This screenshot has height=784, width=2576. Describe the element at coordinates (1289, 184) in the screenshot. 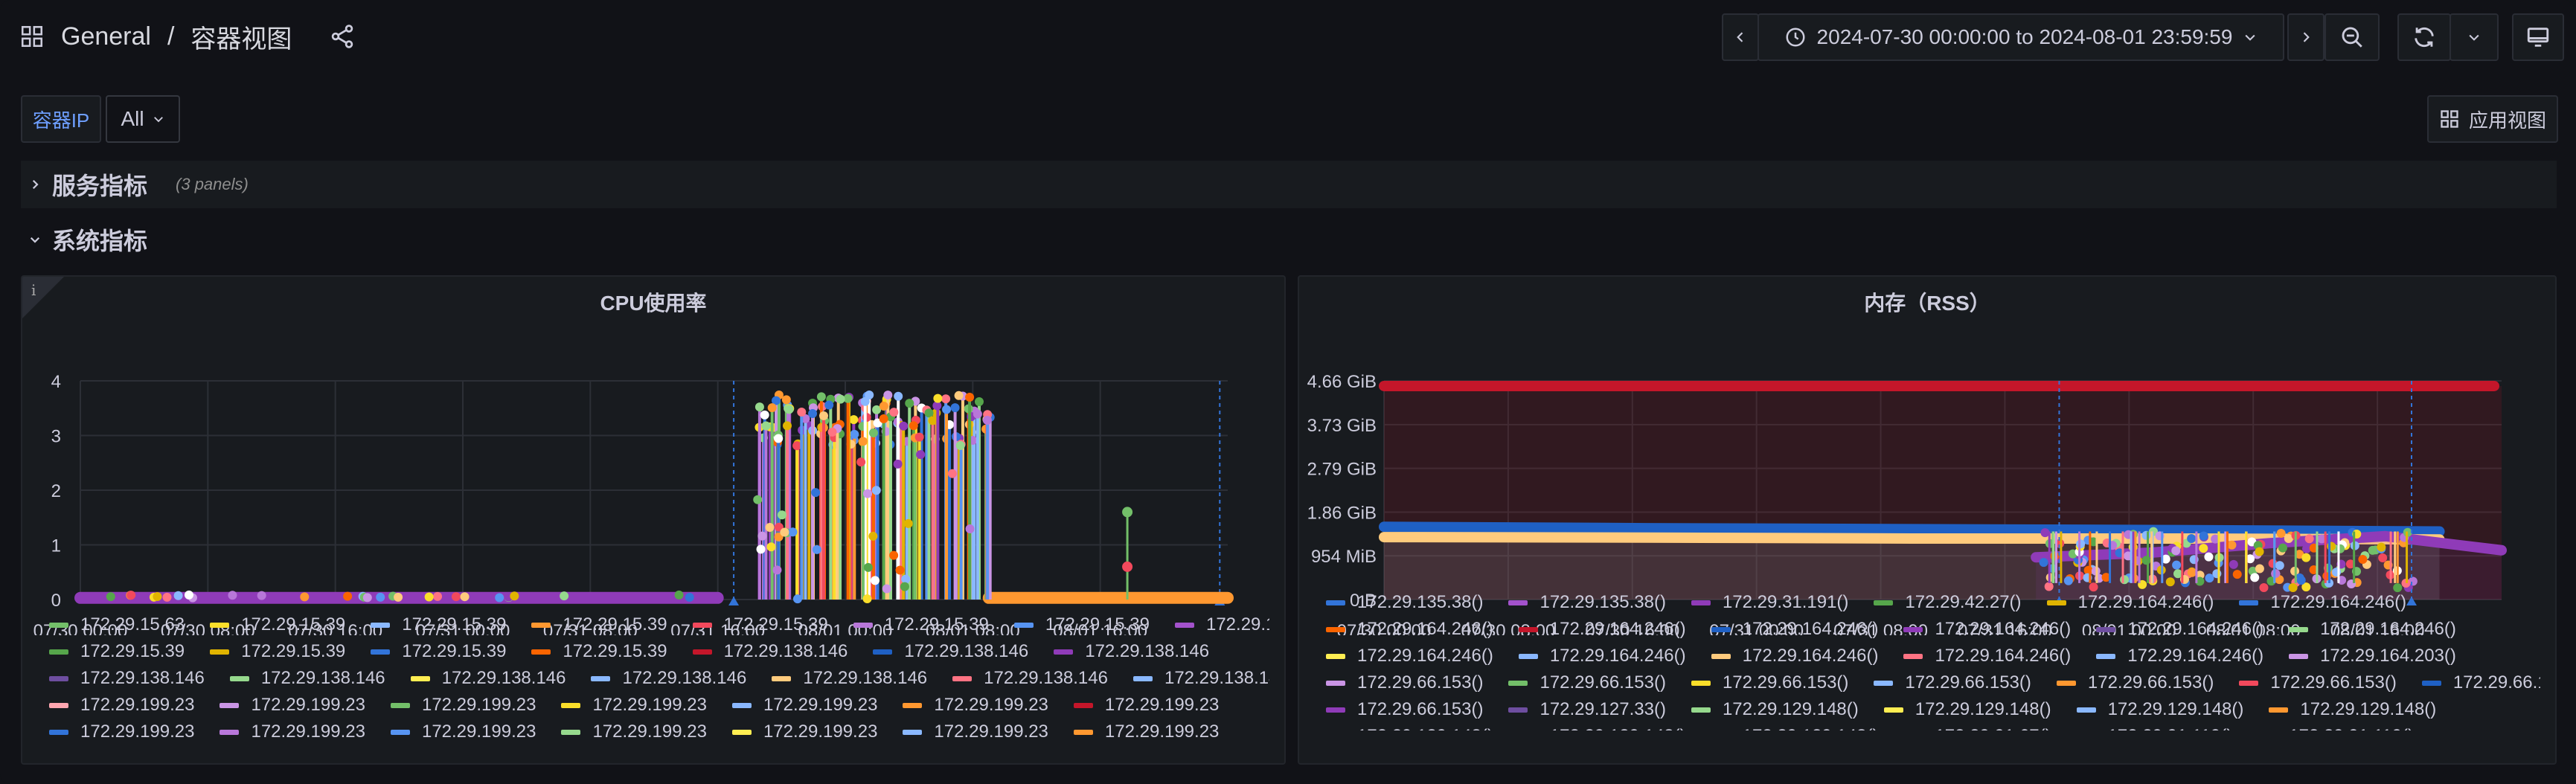

I see `row-service-metrics: 服务指标 (3 panels)` at that location.